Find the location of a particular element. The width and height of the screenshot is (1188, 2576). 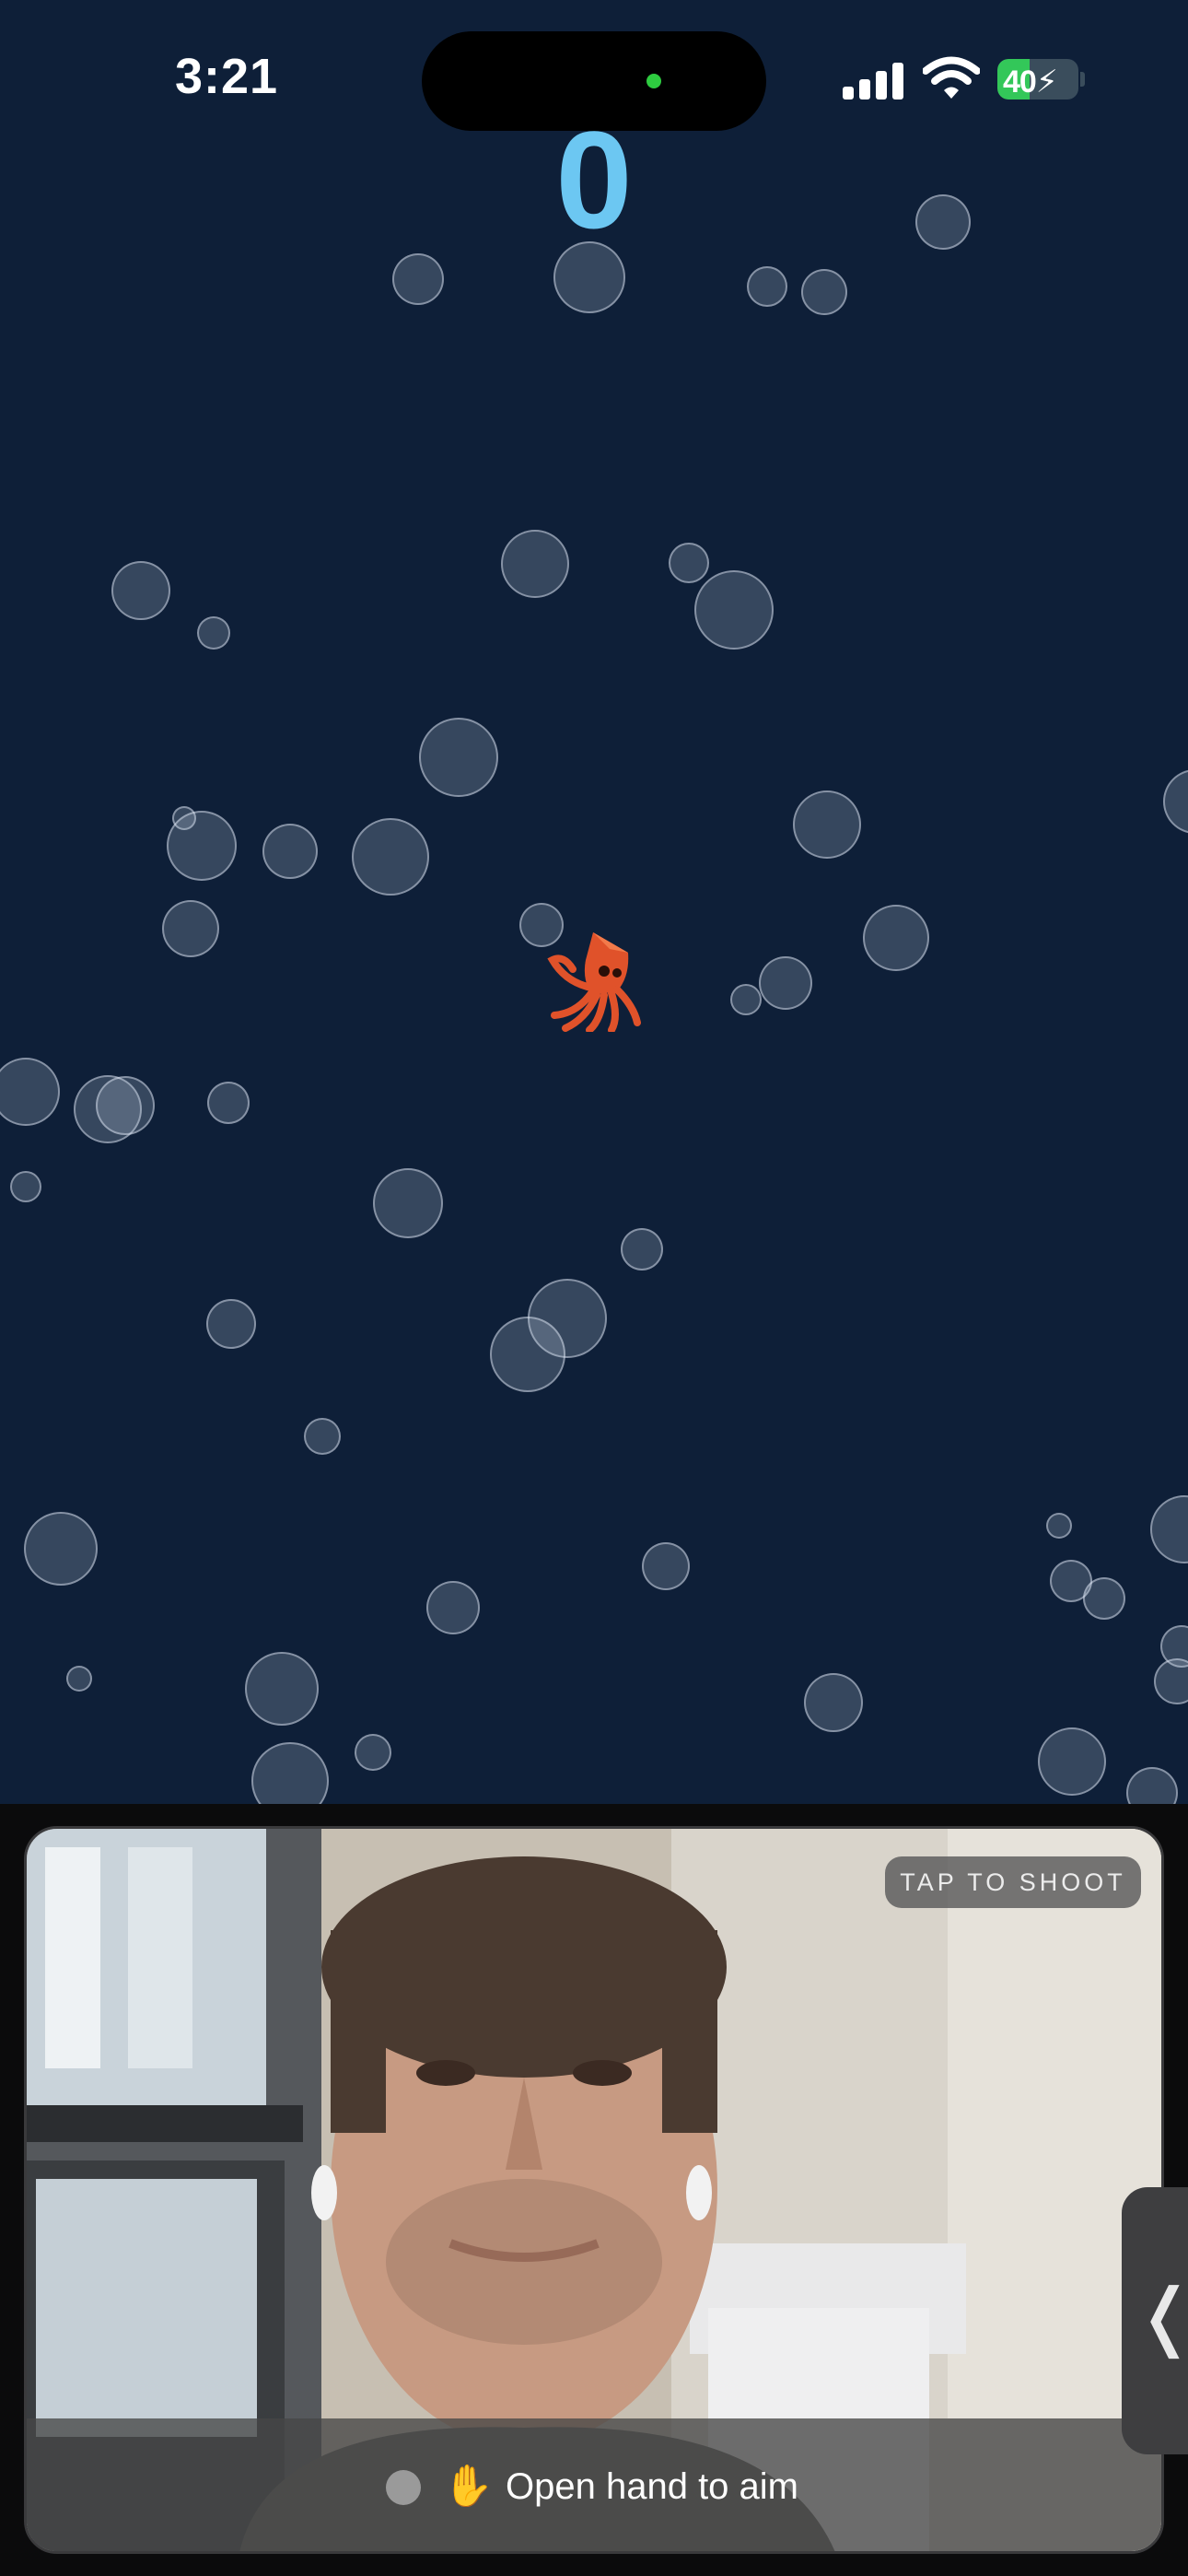

status-bar: 3:21 40⚡ is located at coordinates (594, 83).